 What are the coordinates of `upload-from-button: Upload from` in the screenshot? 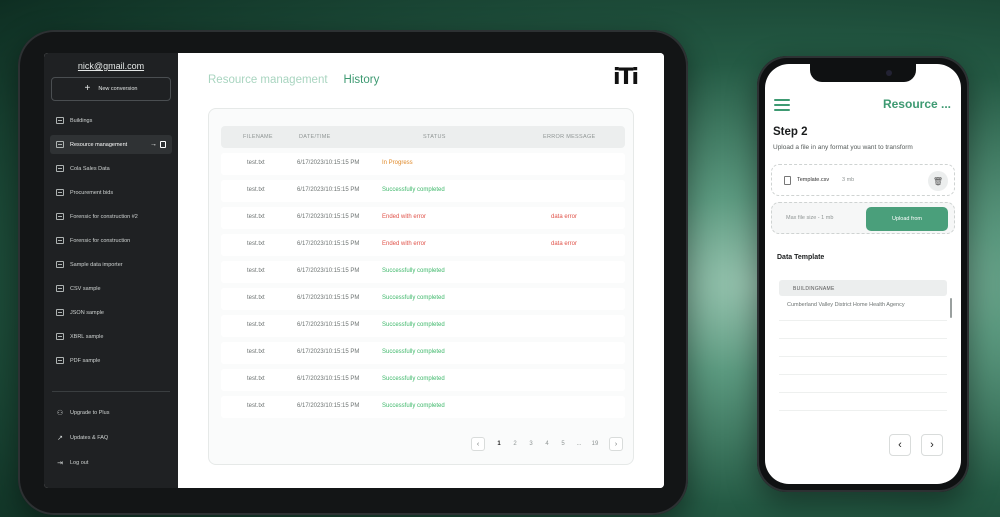 It's located at (907, 219).